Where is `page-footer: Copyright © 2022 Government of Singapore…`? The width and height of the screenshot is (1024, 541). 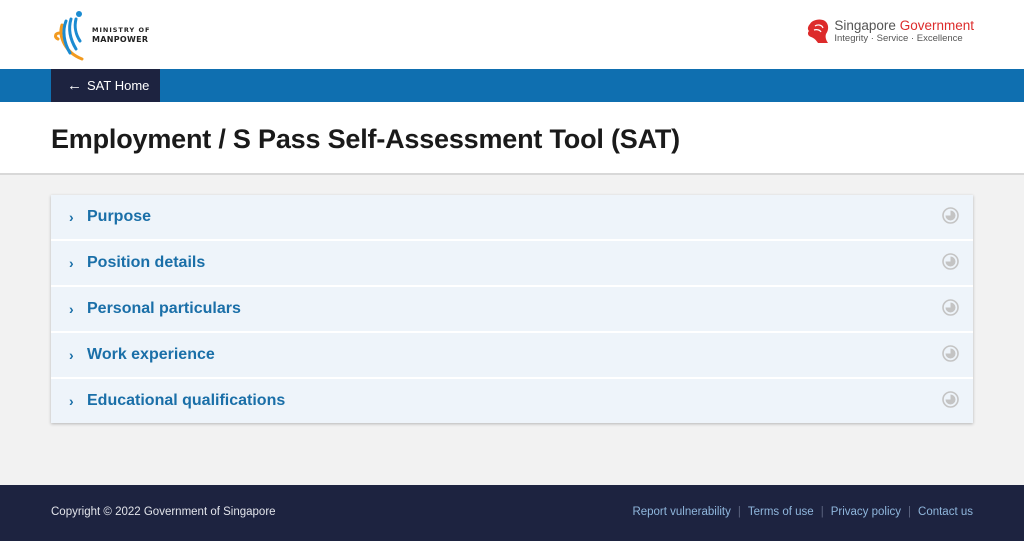
page-footer: Copyright © 2022 Government of Singapore… is located at coordinates (512, 513).